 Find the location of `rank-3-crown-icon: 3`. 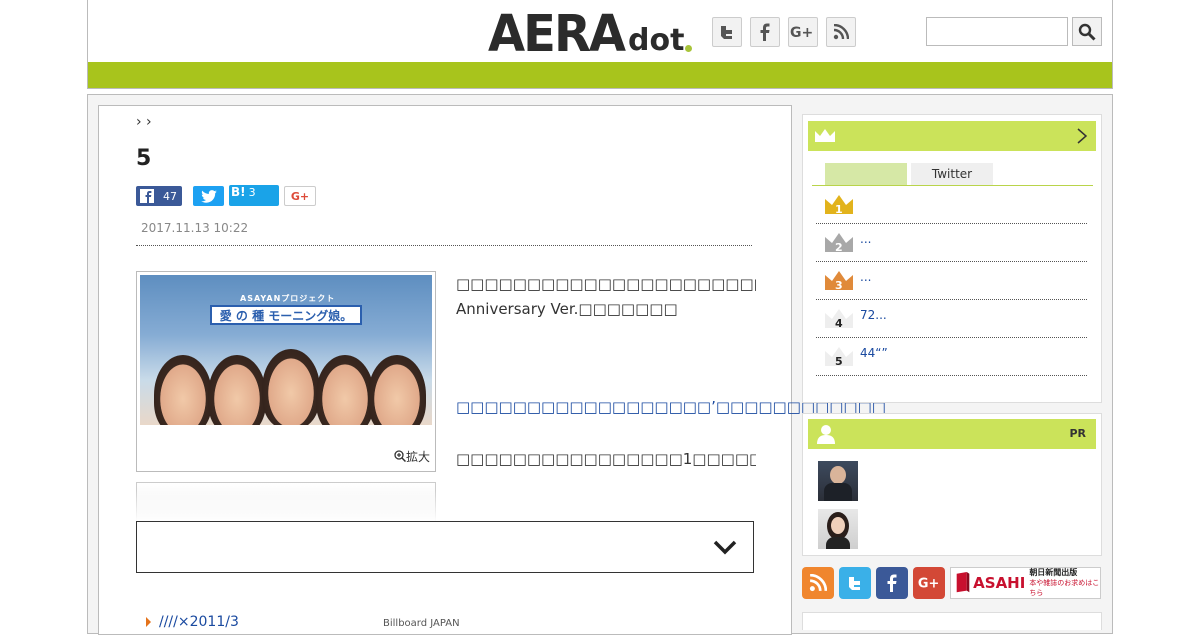

rank-3-crown-icon: 3 is located at coordinates (839, 281).